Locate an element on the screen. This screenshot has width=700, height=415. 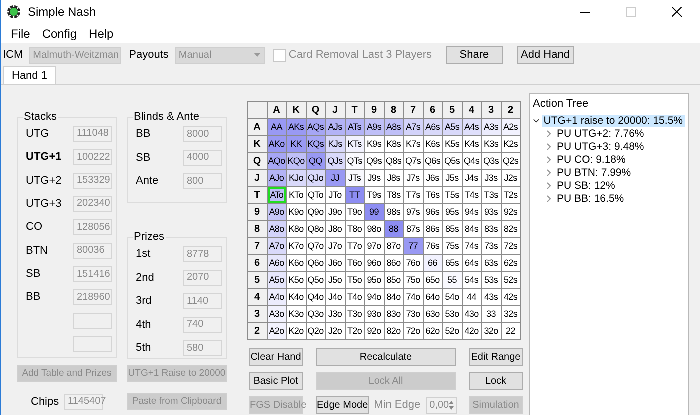
hand-cell: Q7s is located at coordinates (413, 161).